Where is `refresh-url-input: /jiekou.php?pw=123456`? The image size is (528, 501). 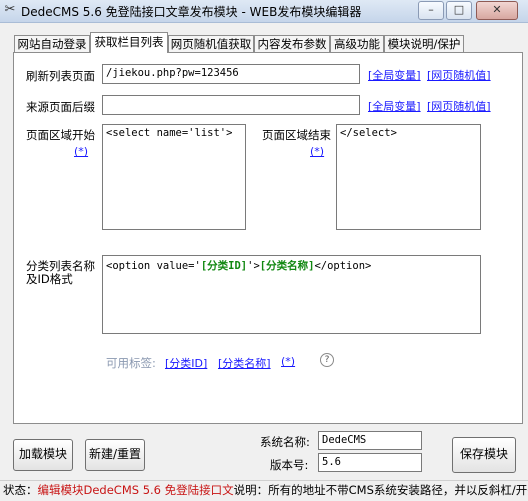 refresh-url-input: /jiekou.php?pw=123456 is located at coordinates (231, 74).